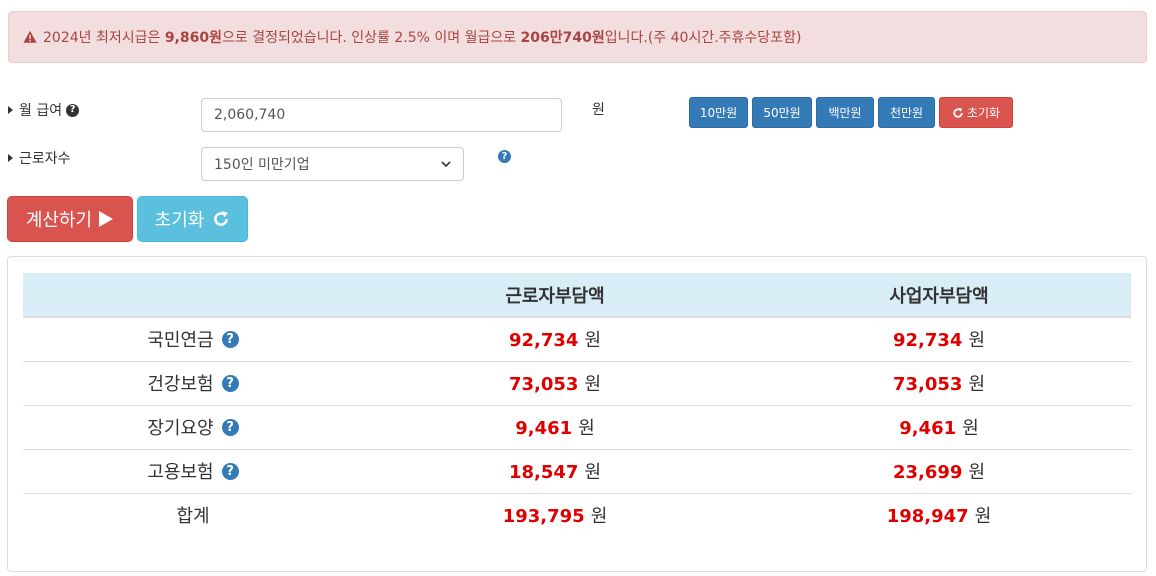 Image resolution: width=1156 pixels, height=576 pixels. I want to click on header-blank, so click(193, 295).